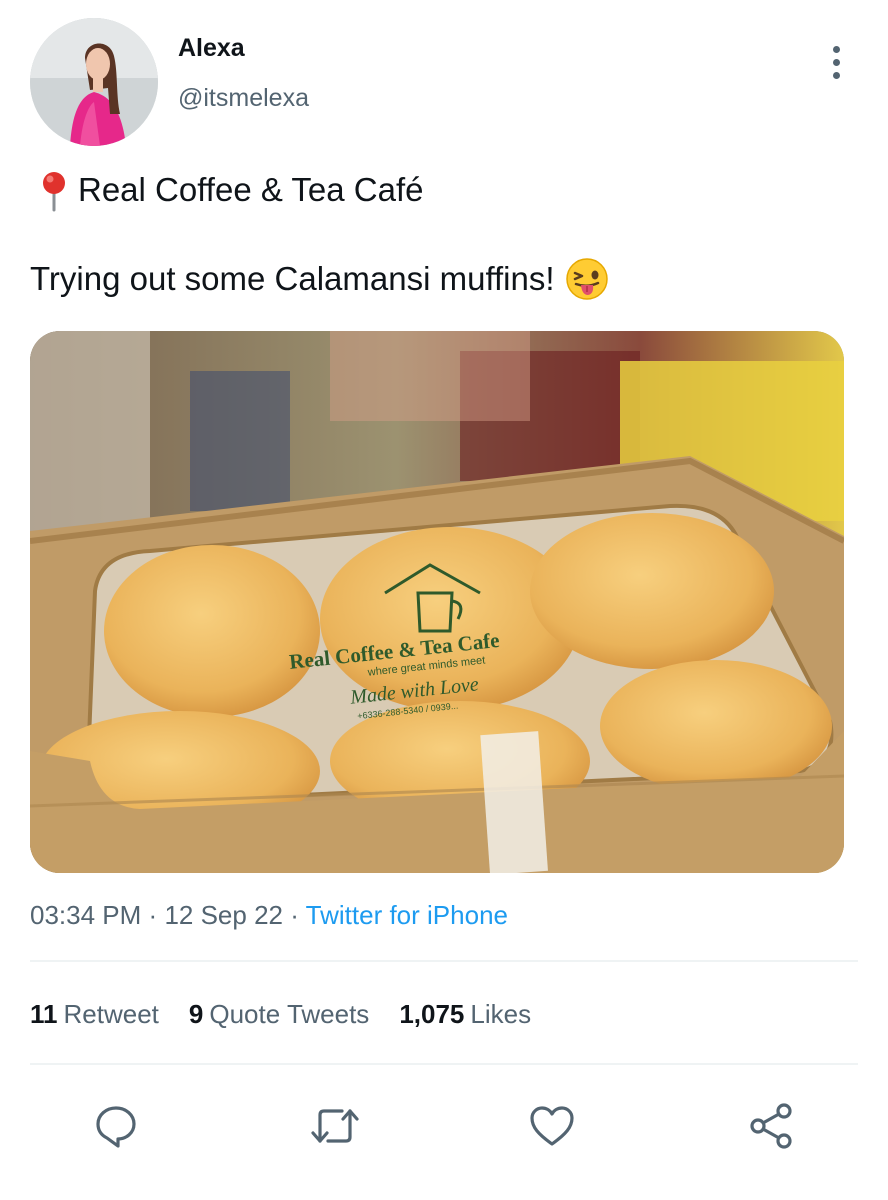 The image size is (888, 1200). What do you see at coordinates (289, 1014) in the screenshot?
I see `quotes-label: Quote Tweets` at bounding box center [289, 1014].